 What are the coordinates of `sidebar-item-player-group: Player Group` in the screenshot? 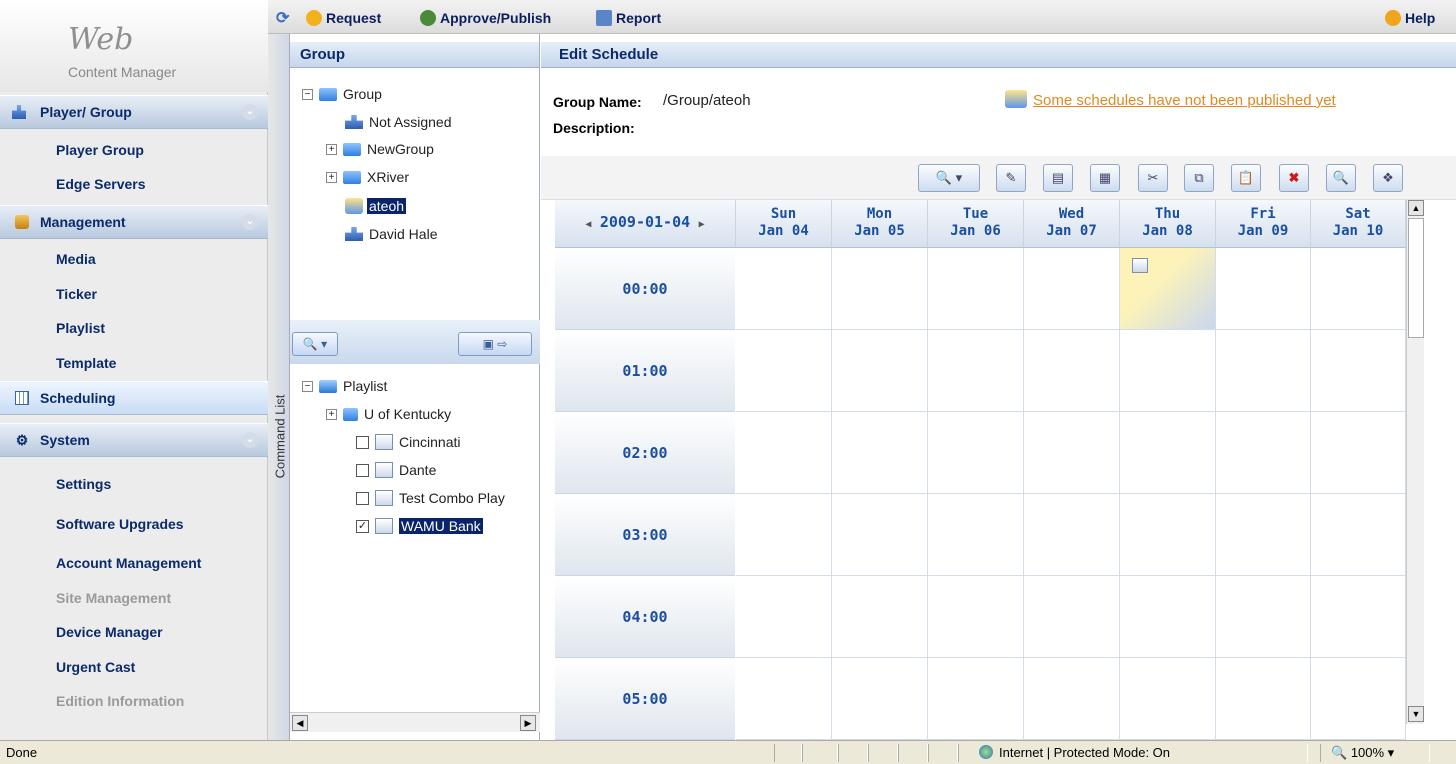 It's located at (100, 150).